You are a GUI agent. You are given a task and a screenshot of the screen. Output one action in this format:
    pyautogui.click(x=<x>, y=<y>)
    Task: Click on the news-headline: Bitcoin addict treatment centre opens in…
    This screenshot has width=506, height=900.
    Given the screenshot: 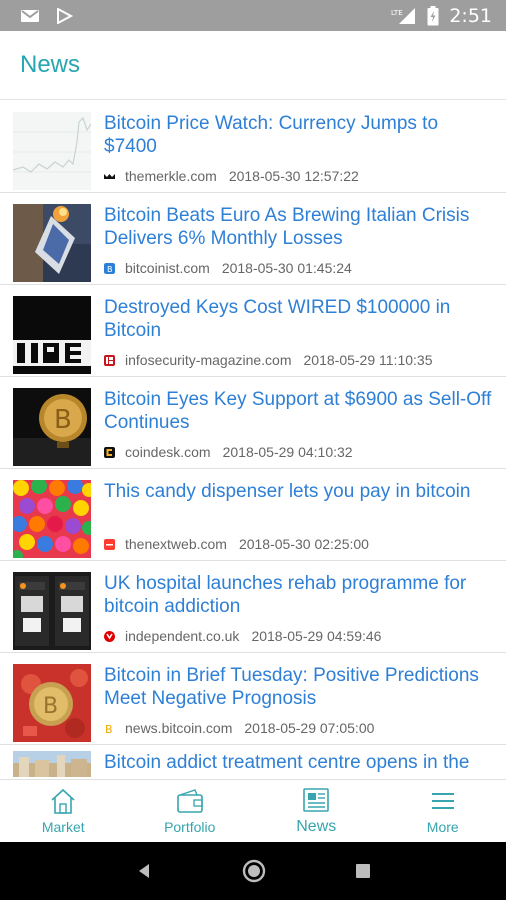 What is the action you would take?
    pyautogui.click(x=300, y=762)
    